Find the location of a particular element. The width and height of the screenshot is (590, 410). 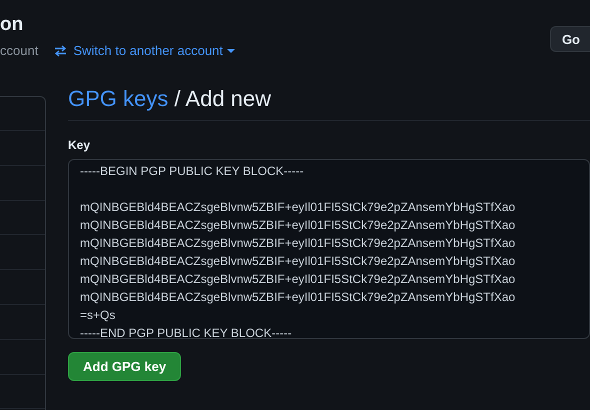

page-title: Add new is located at coordinates (228, 98).